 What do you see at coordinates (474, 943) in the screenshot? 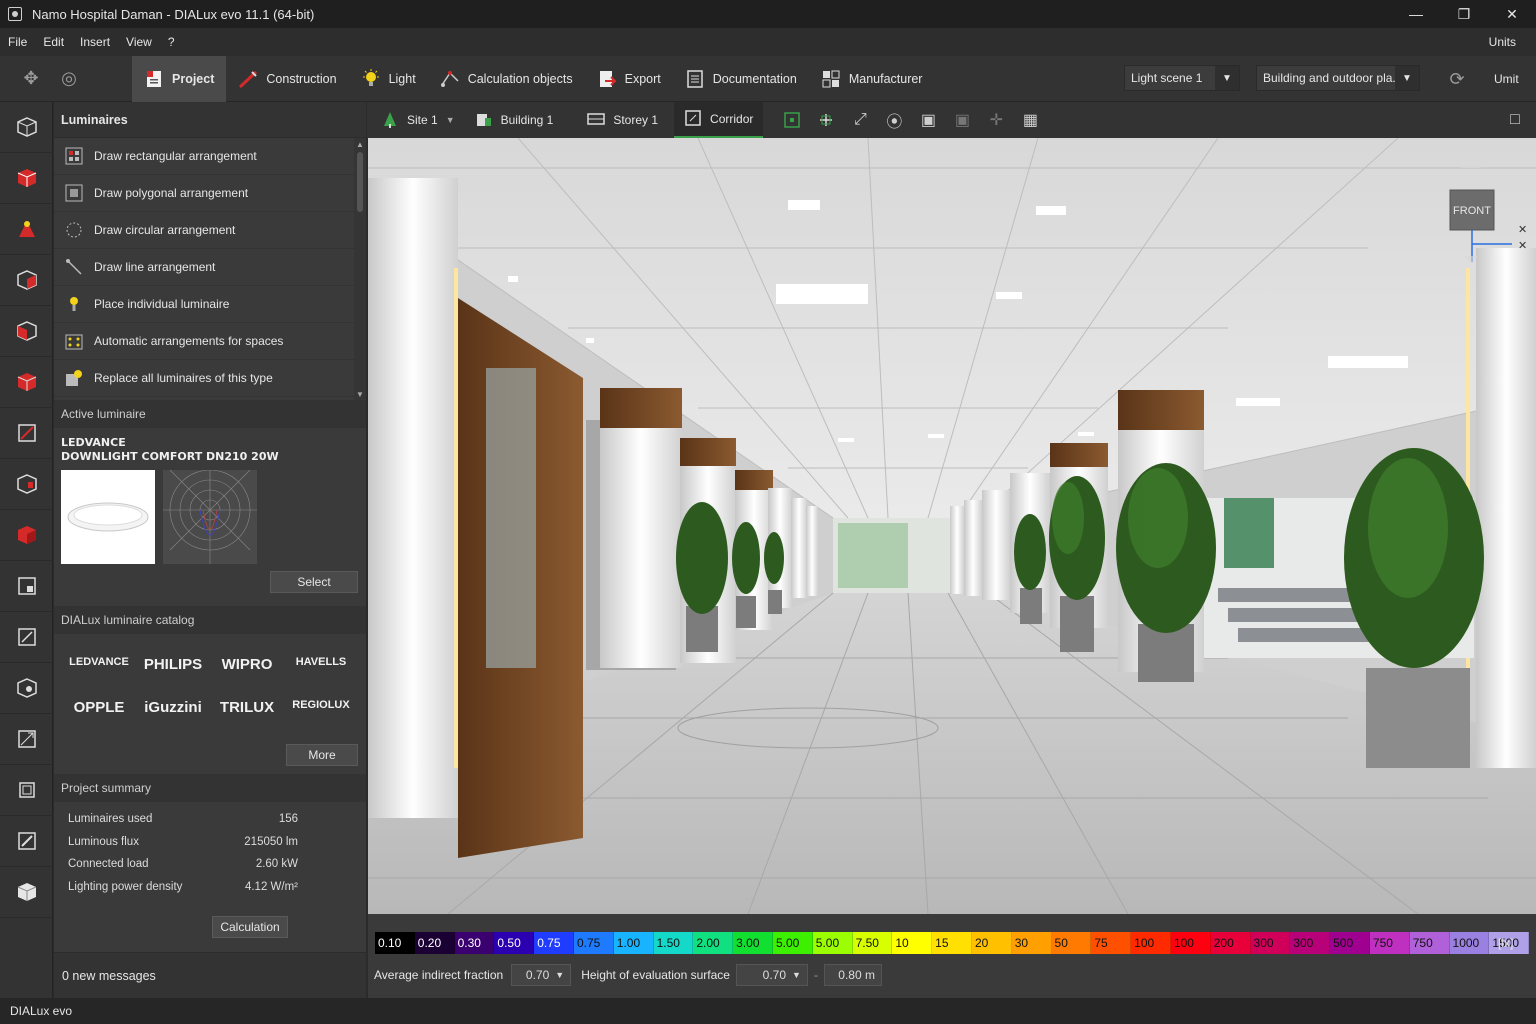
I see `scale-cell: 0.30` at bounding box center [474, 943].